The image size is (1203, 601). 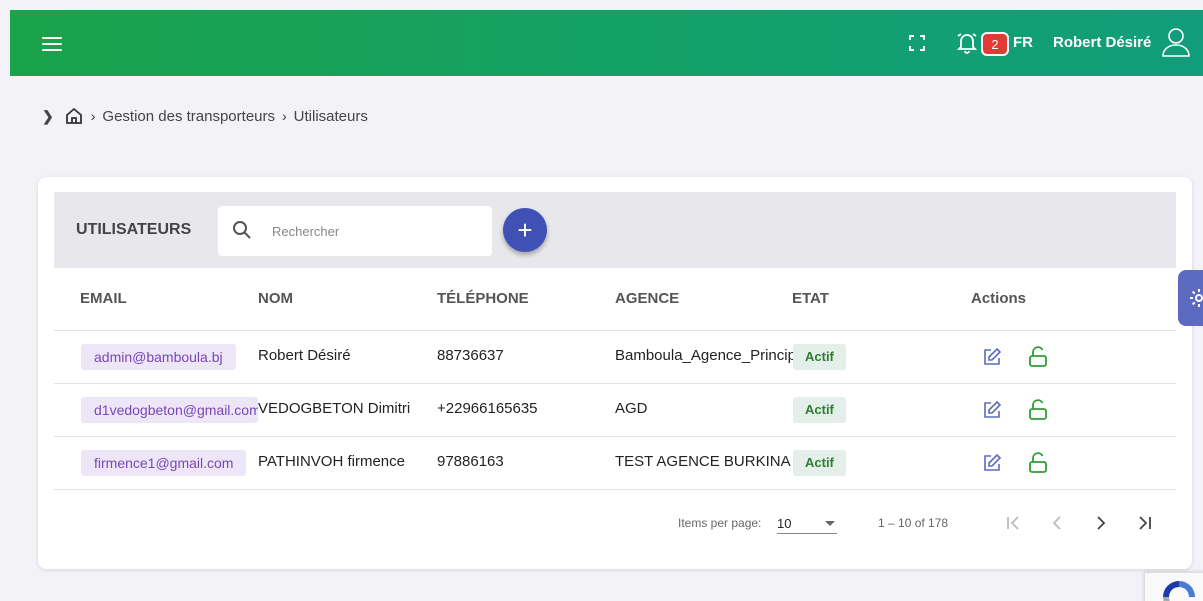 I want to click on telephone-cell: 97886163, so click(x=470, y=461).